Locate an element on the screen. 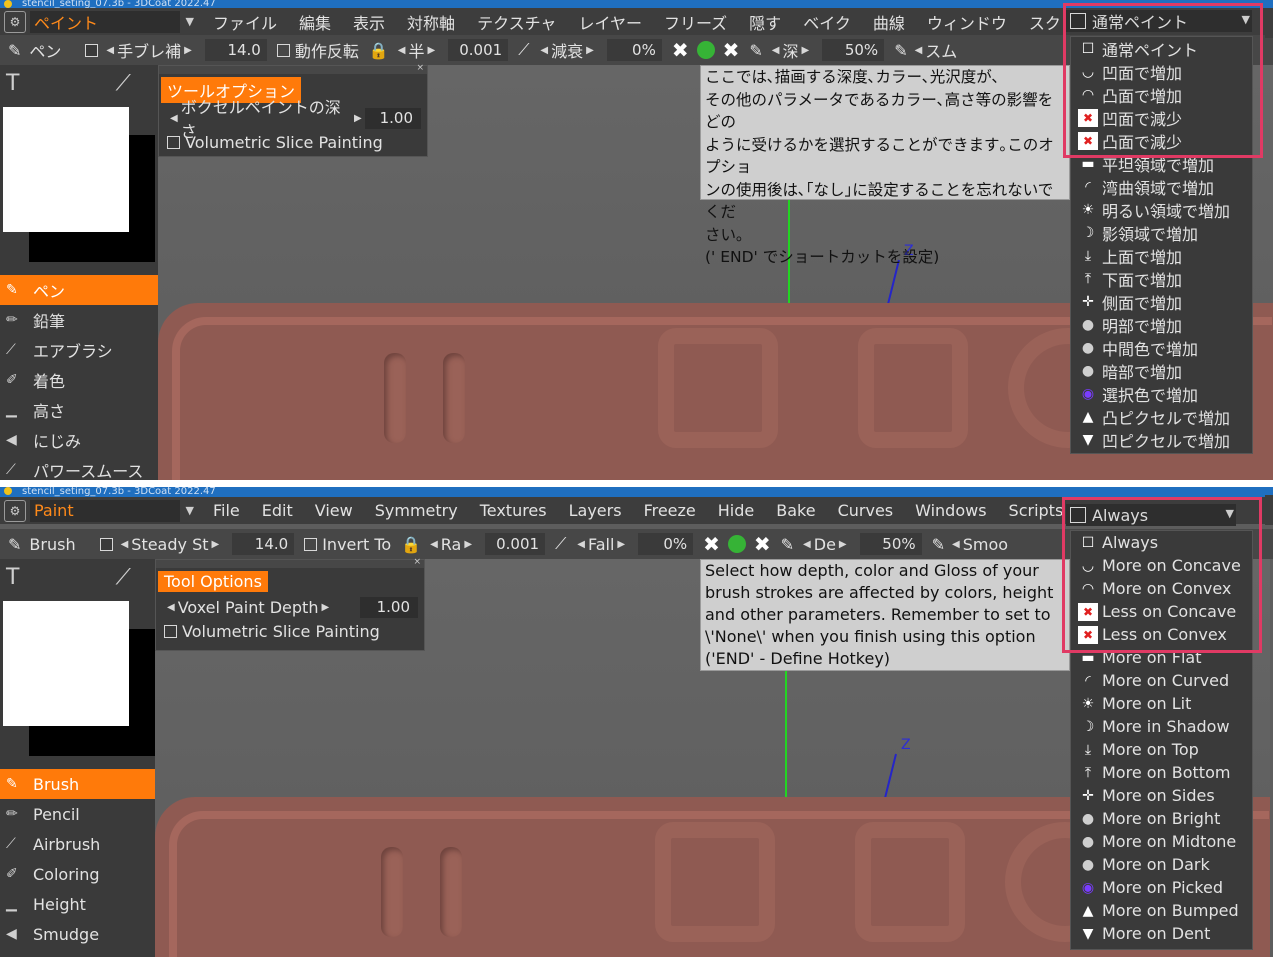 The width and height of the screenshot is (1273, 957). dropdown-option: ⤓ 上面で増加 is located at coordinates (1161, 255).